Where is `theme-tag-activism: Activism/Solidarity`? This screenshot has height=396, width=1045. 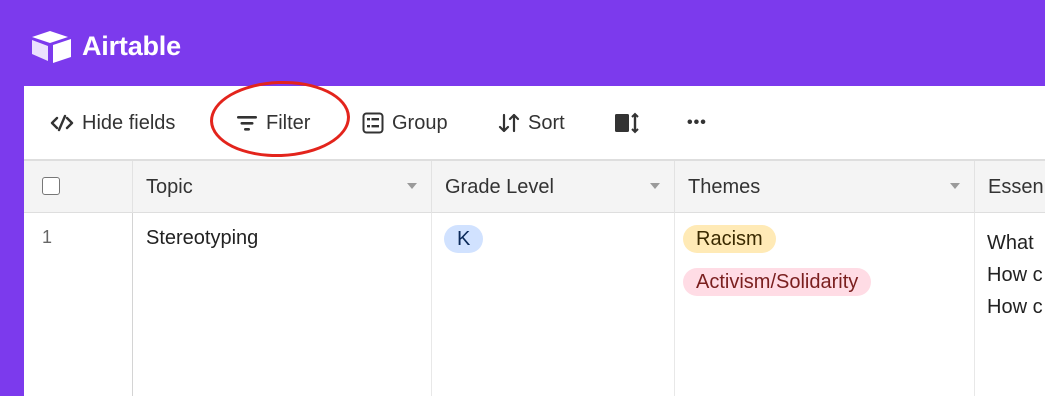 theme-tag-activism: Activism/Solidarity is located at coordinates (777, 282).